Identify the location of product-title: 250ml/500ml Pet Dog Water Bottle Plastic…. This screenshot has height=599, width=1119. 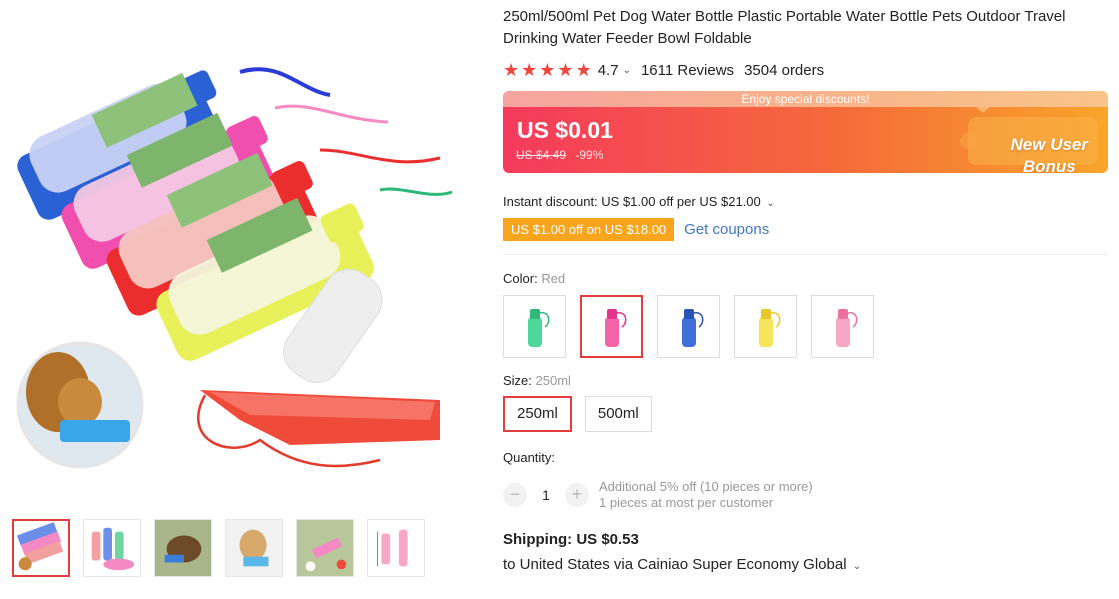
(784, 27).